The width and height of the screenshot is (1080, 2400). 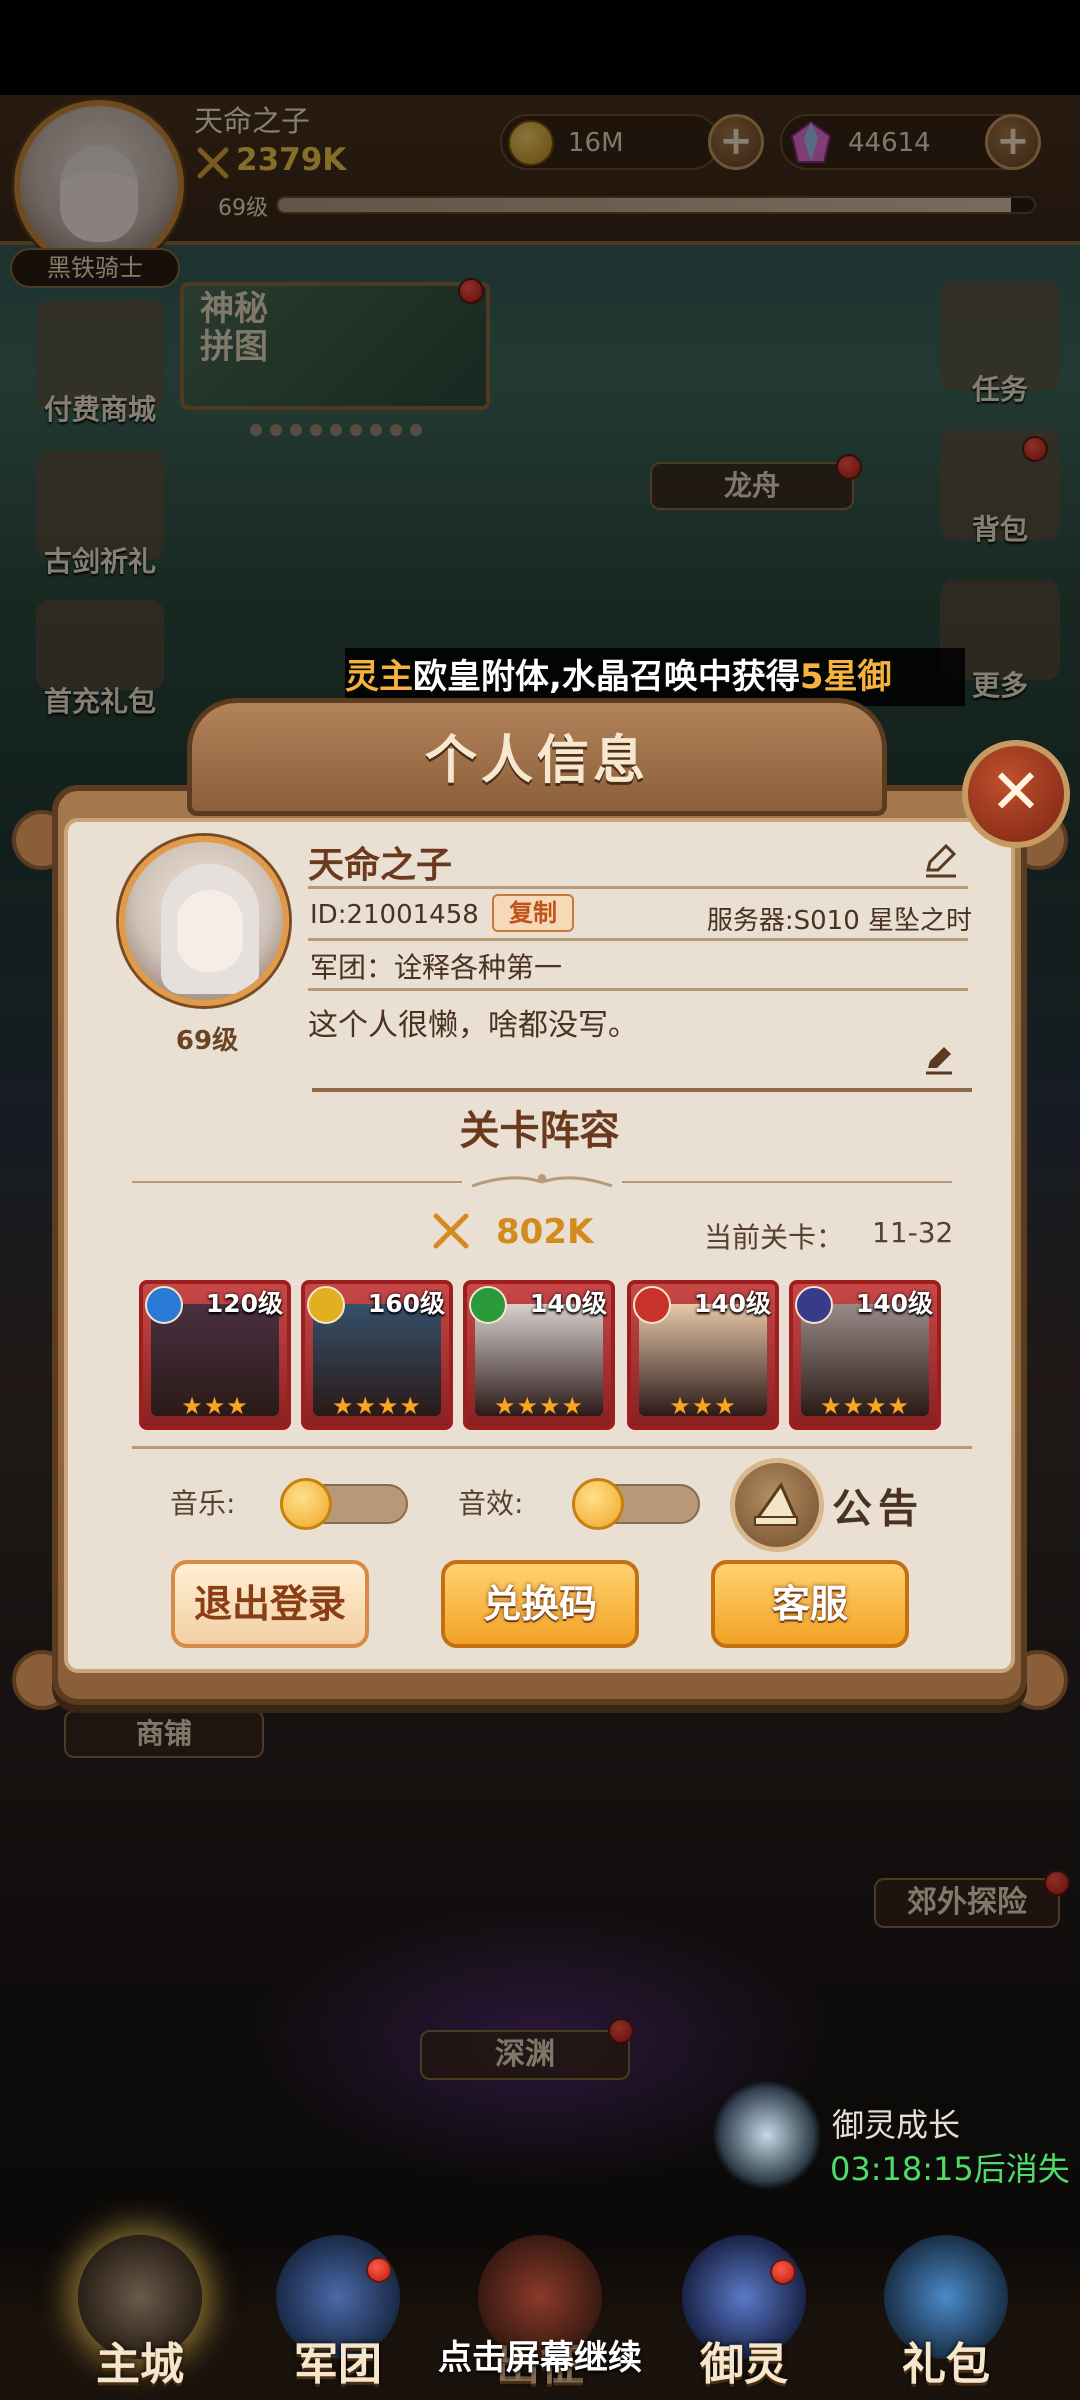 What do you see at coordinates (377, 1355) in the screenshot?
I see `hero-card: 160级 ★★★★` at bounding box center [377, 1355].